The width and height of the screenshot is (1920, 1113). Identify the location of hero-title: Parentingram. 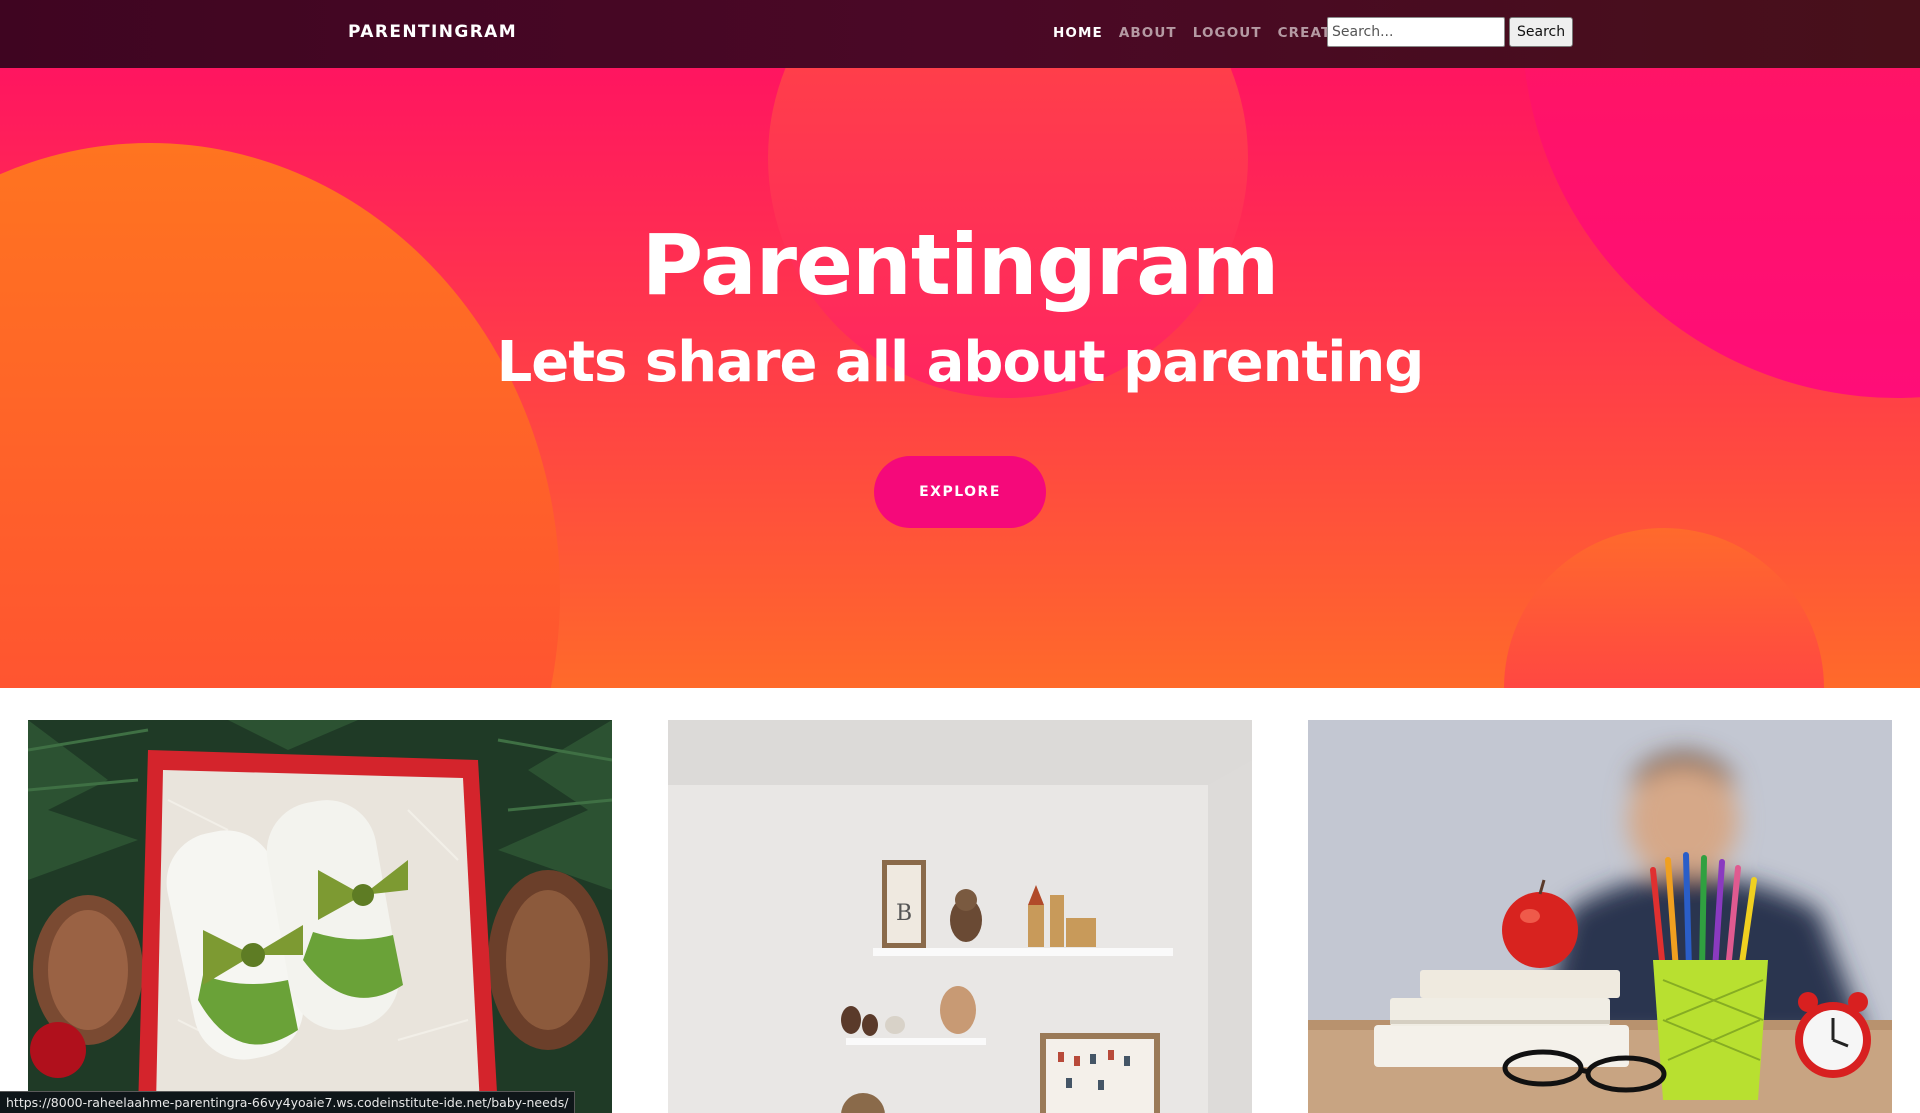
(960, 265).